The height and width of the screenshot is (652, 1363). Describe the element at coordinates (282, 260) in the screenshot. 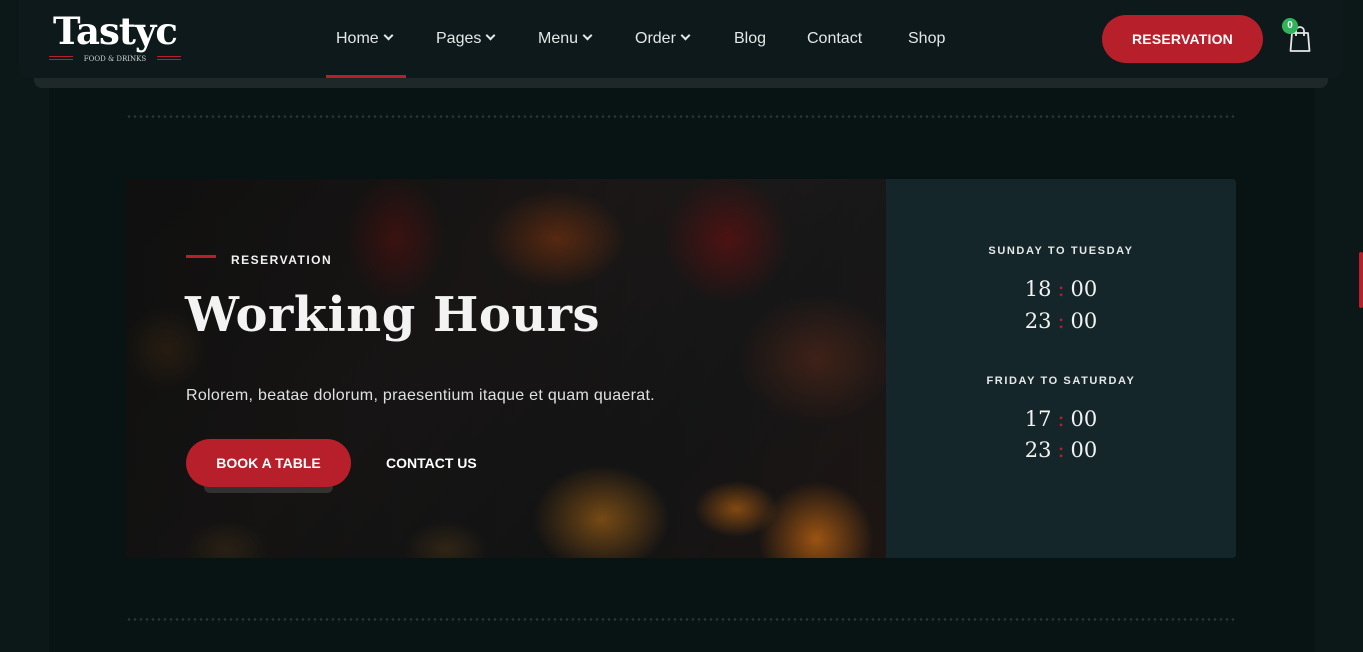

I see `section-eyebrow: RESERVATION` at that location.